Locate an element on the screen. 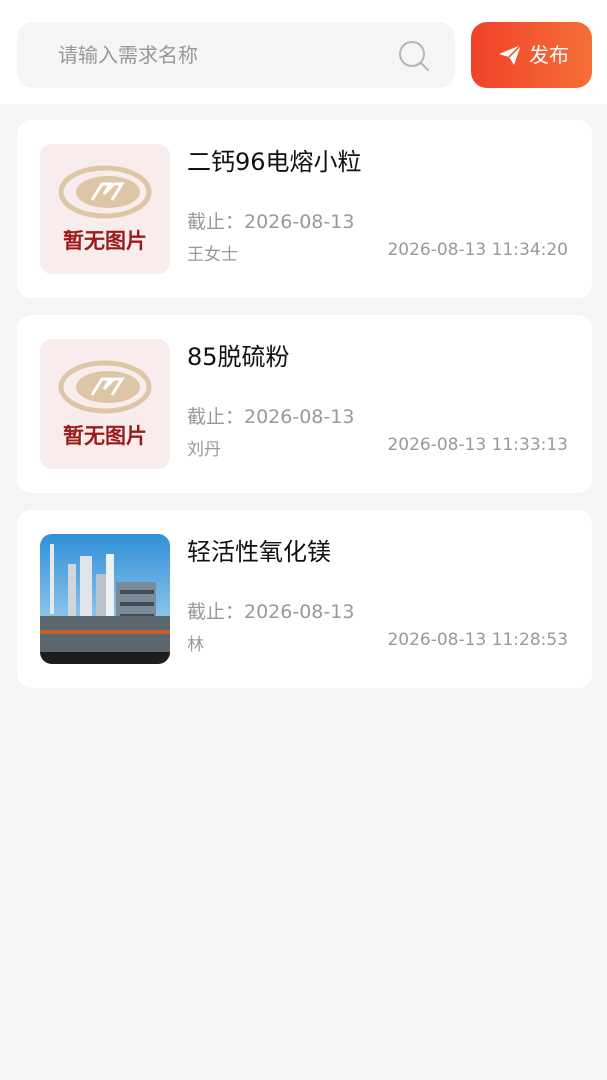  item-timestamp: 2026-08-13 11:33:13 is located at coordinates (477, 445).